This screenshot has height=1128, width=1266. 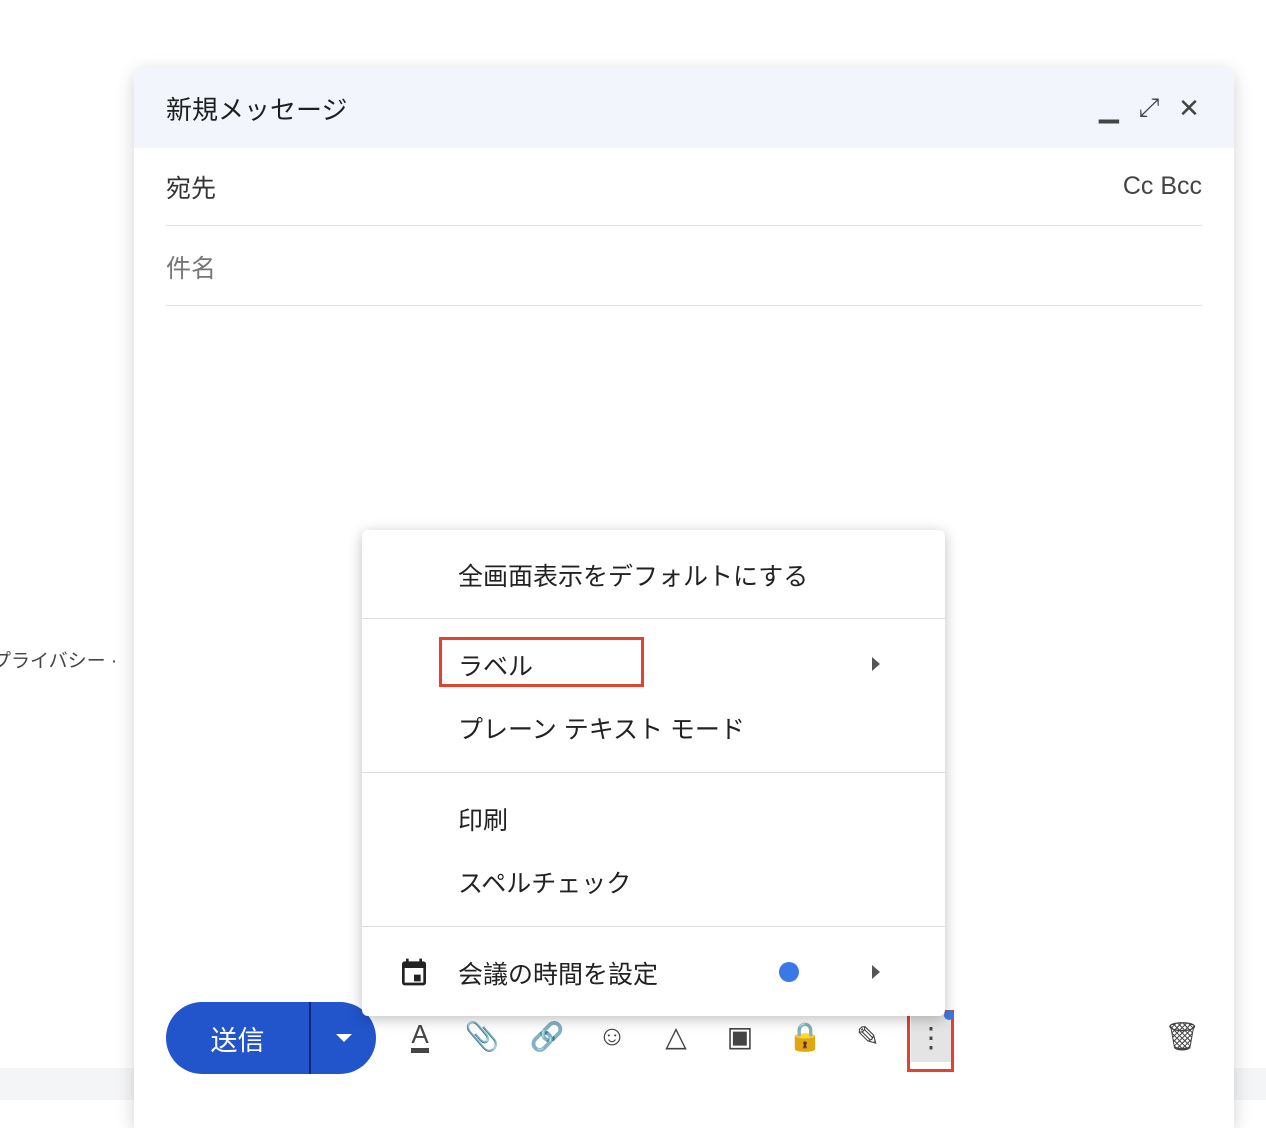 What do you see at coordinates (684, 187) in the screenshot?
I see `to-field: 宛先 Cc Bcc` at bounding box center [684, 187].